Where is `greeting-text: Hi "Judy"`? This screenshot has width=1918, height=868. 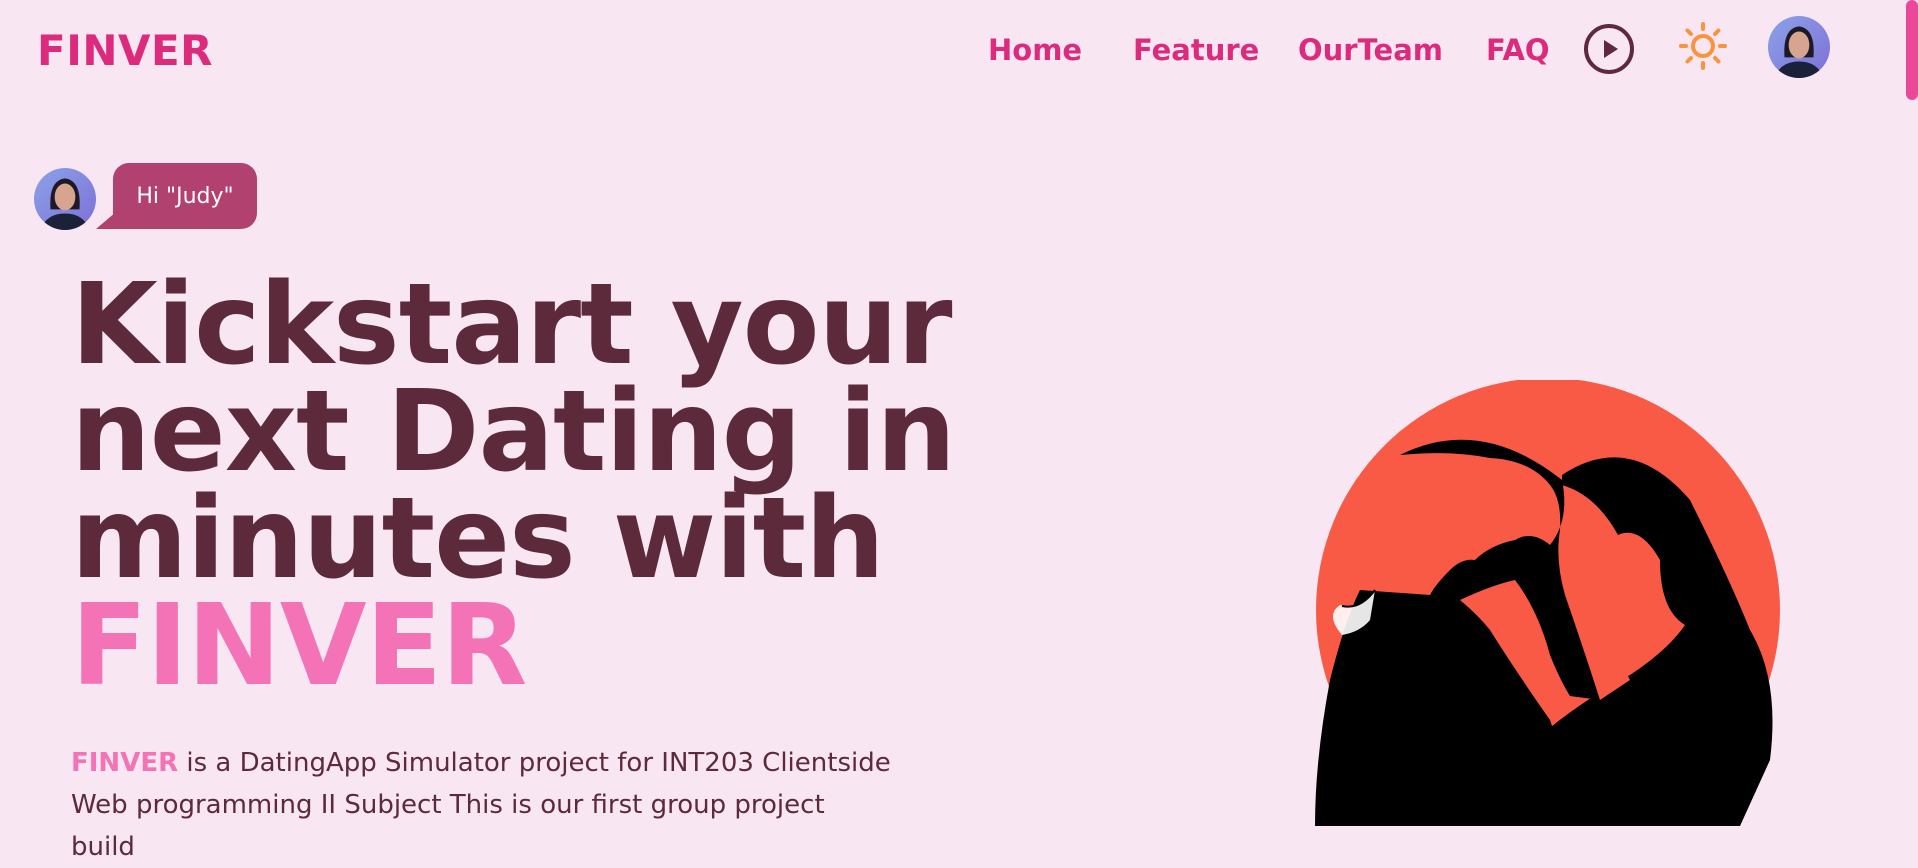 greeting-text: Hi "Judy" is located at coordinates (185, 196).